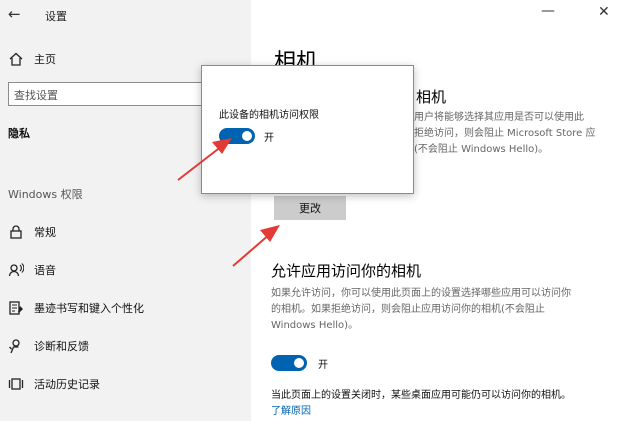 This screenshot has width=632, height=421. What do you see at coordinates (32, 232) in the screenshot?
I see `sidebar-item-general: 常规` at bounding box center [32, 232].